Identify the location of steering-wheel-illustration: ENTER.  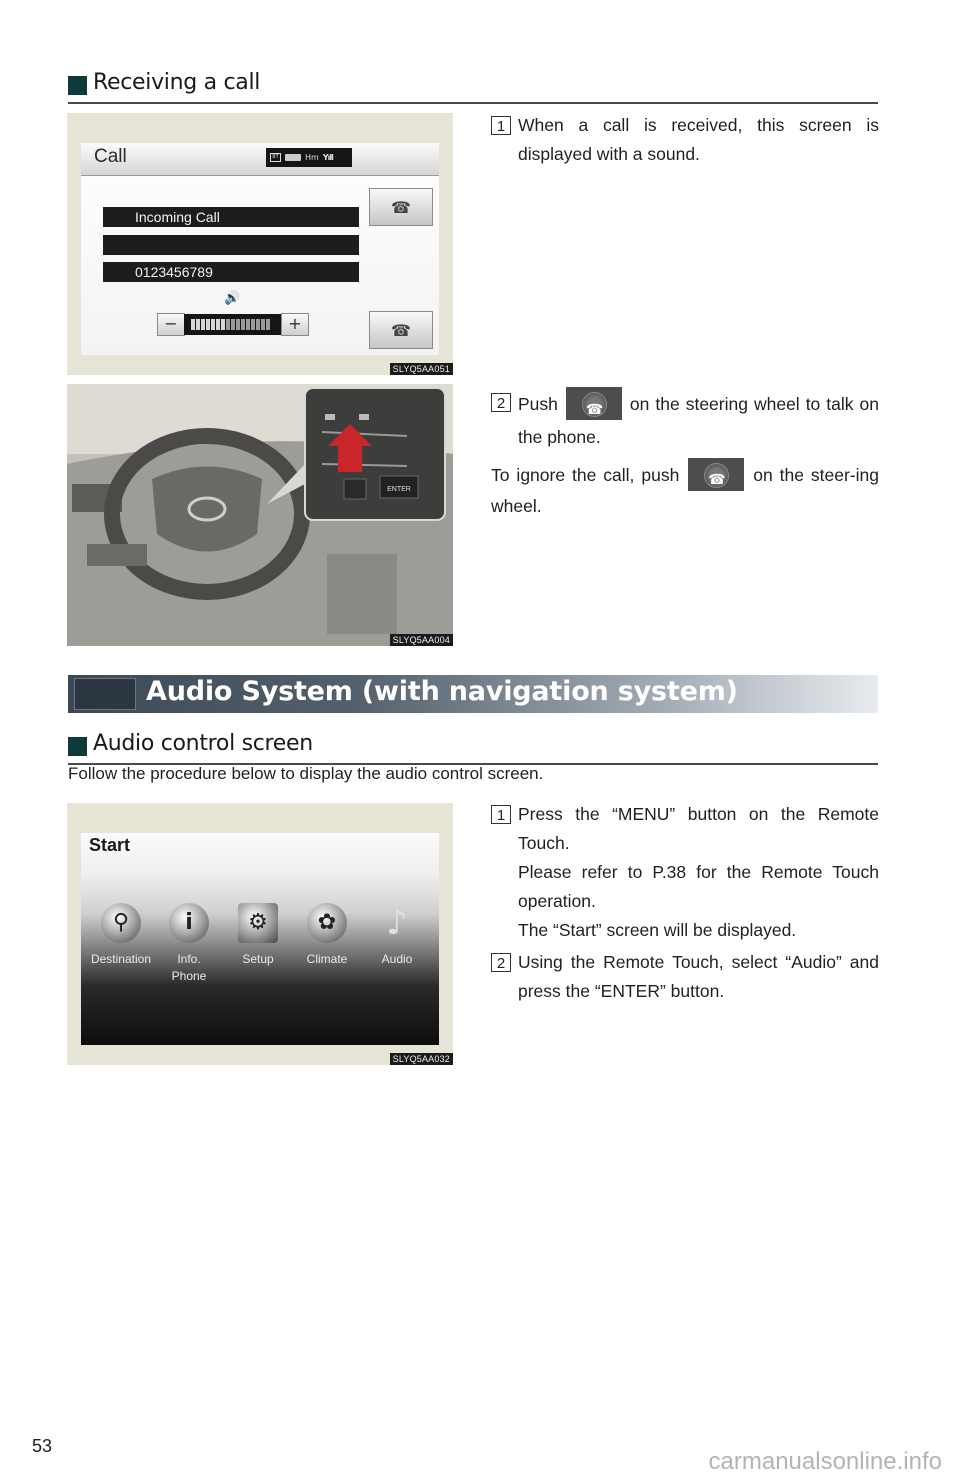
(260, 515).